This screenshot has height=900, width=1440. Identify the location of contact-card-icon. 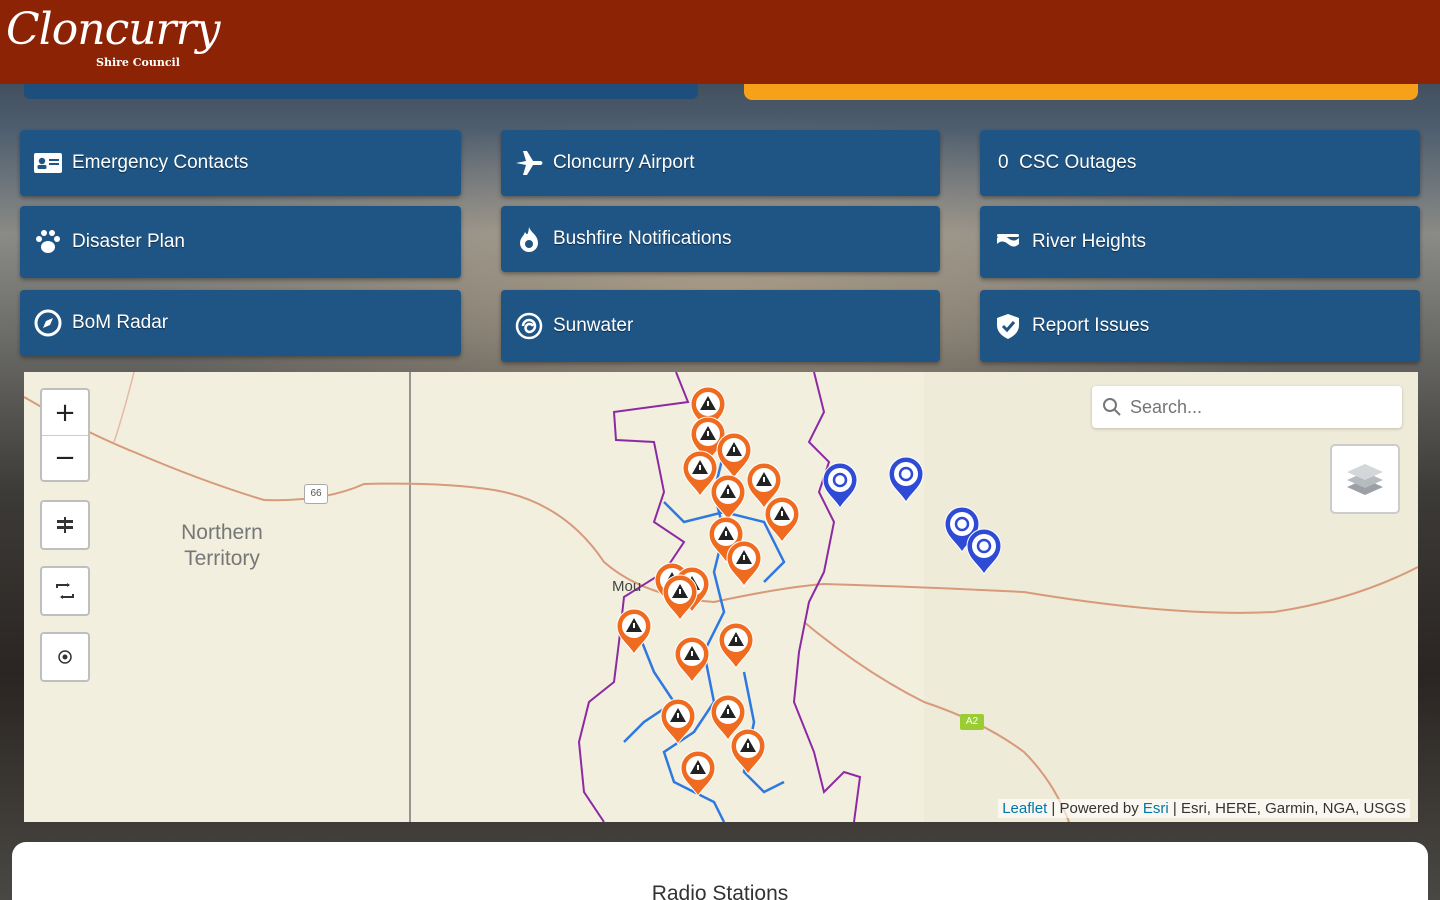
(48, 163).